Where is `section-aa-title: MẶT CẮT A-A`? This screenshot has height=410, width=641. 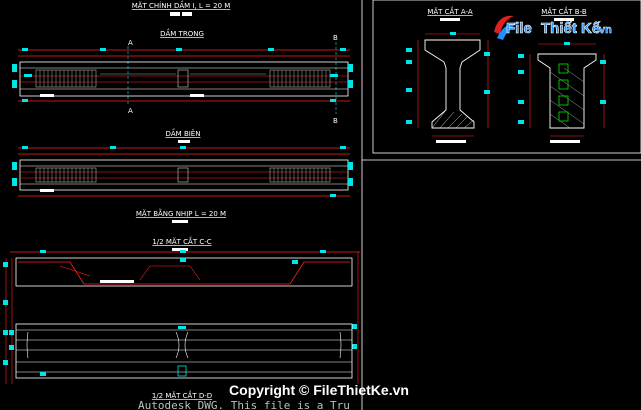
section-aa-title: MẶT CẮT A-A is located at coordinates (450, 11).